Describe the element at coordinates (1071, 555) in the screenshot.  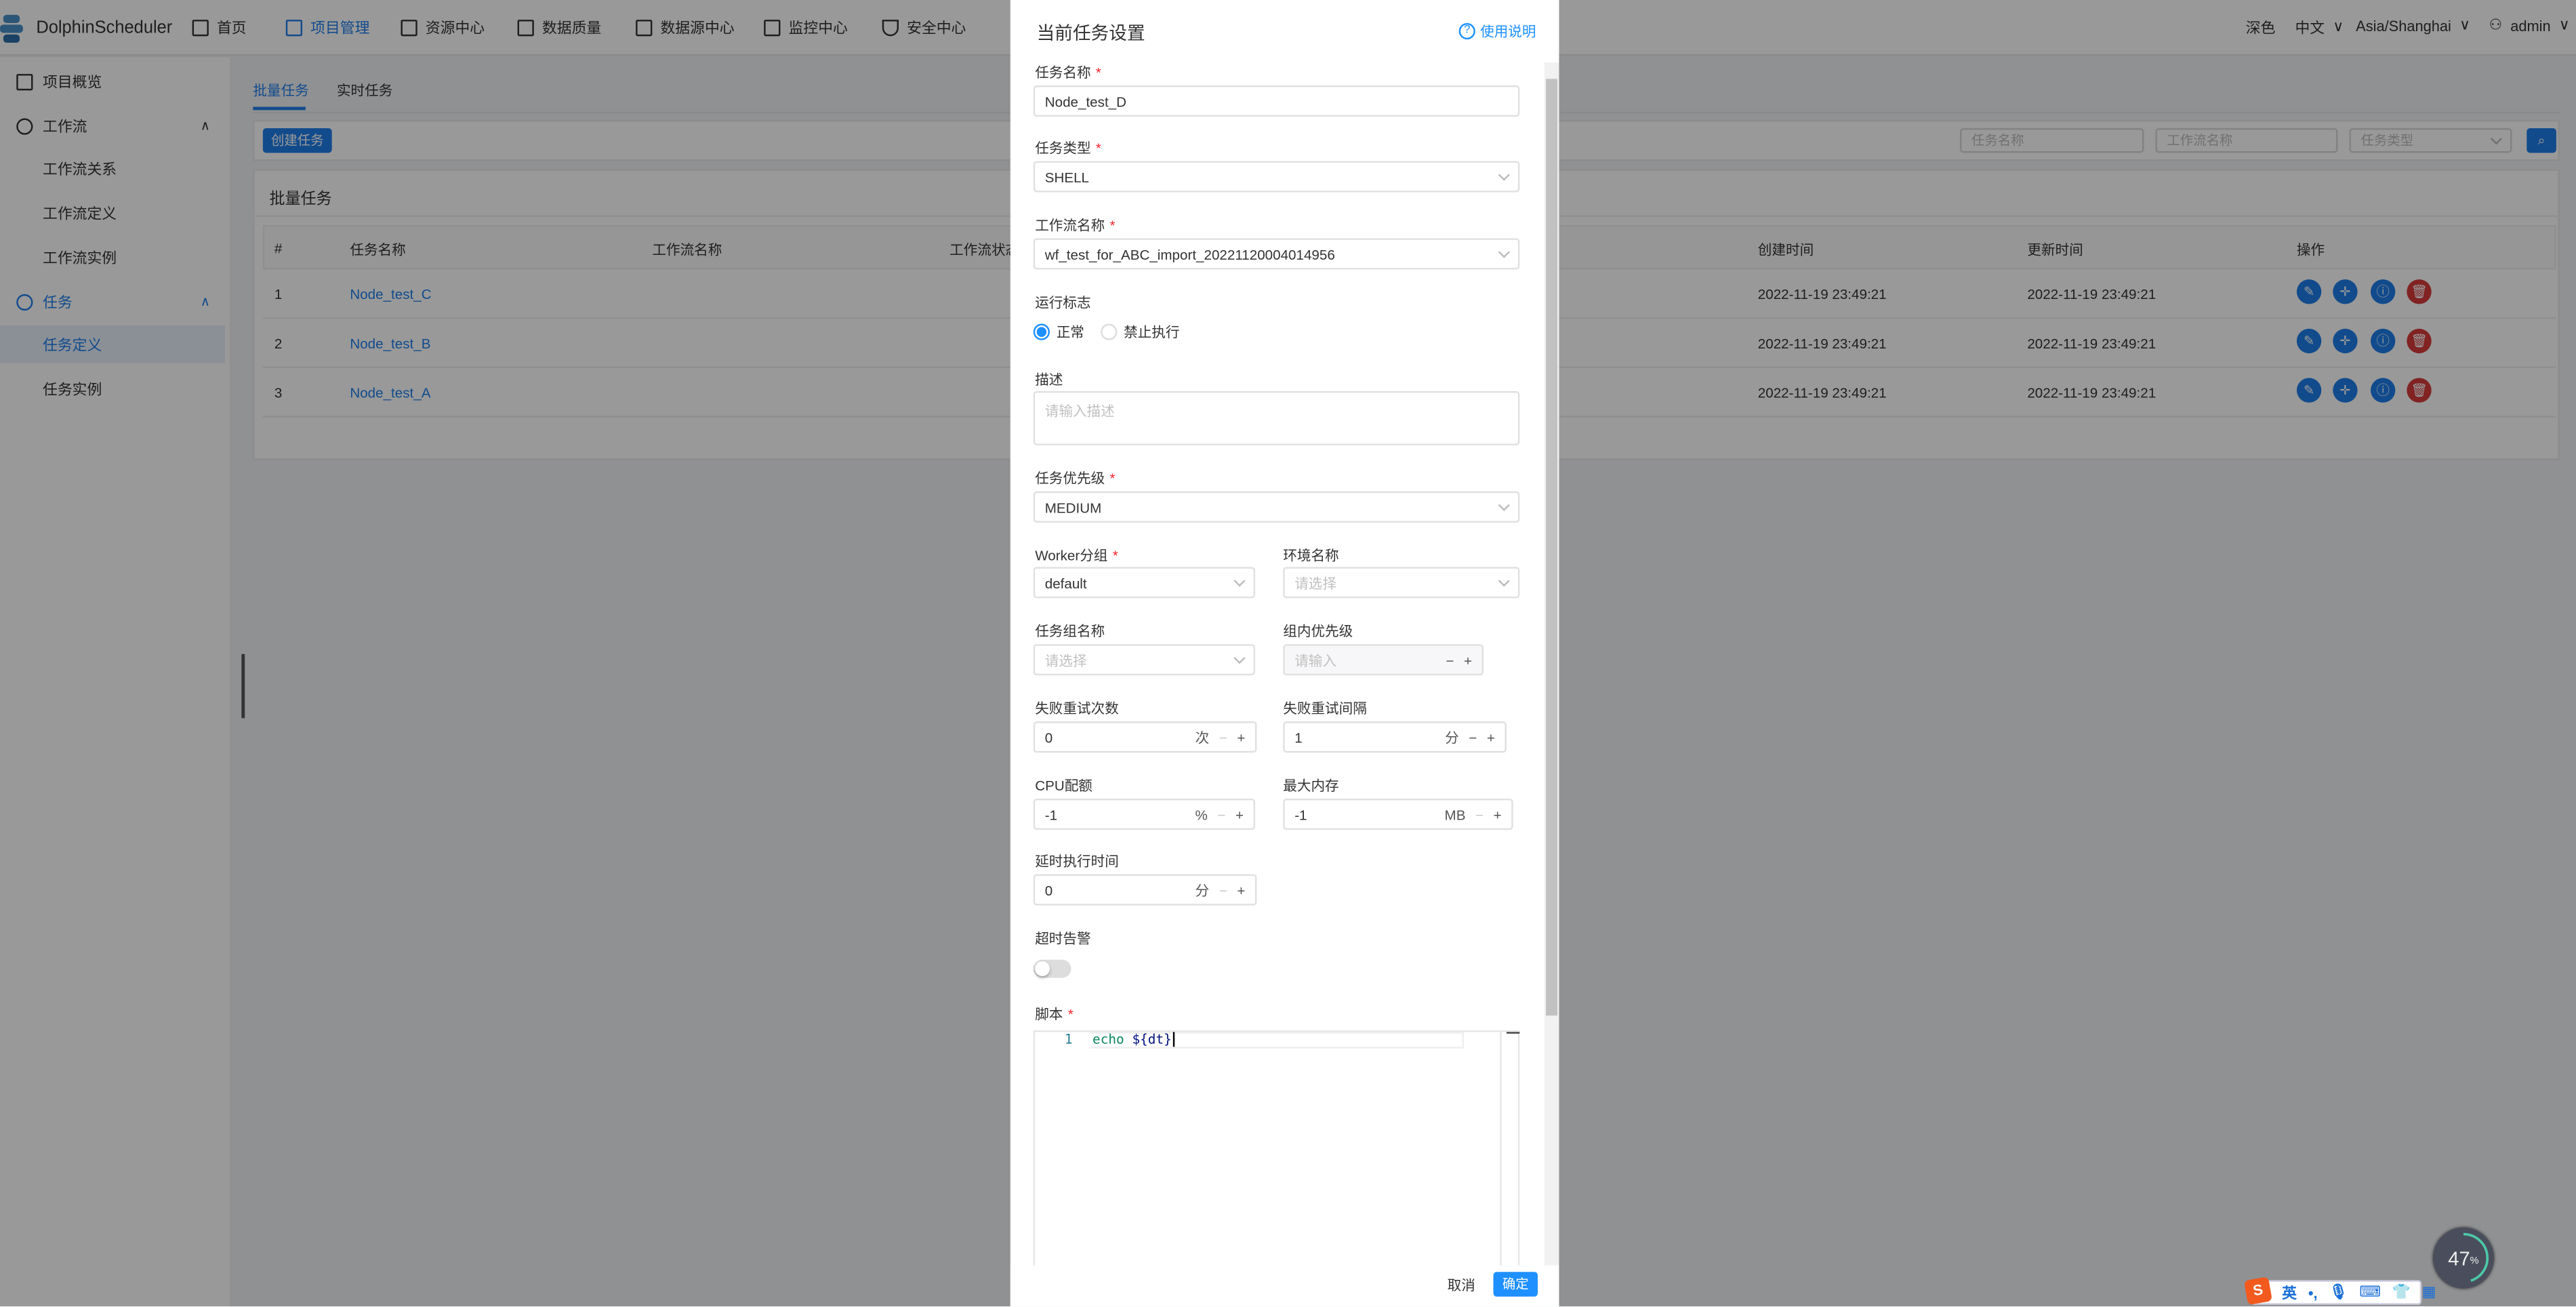
I see `label-text: Worker分组` at that location.